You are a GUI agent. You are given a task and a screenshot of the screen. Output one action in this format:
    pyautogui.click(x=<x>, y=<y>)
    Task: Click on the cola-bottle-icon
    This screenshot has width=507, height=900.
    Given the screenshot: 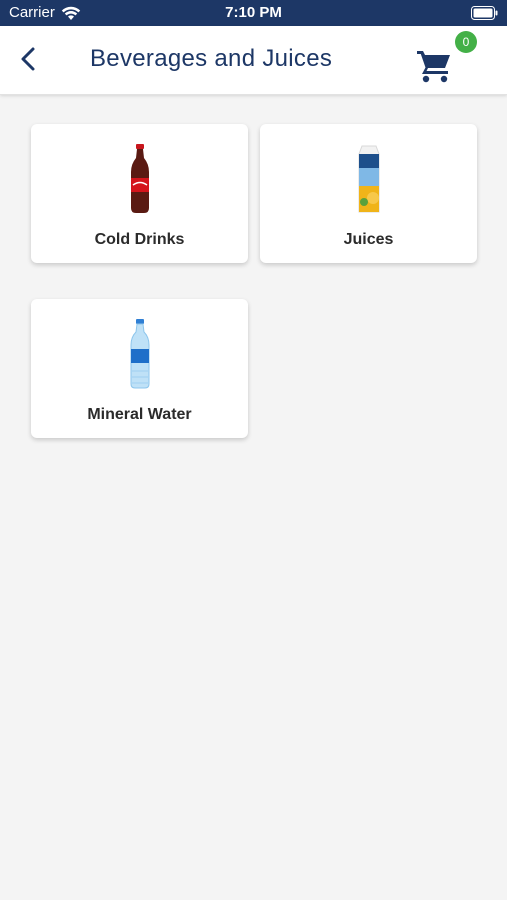 What is the action you would take?
    pyautogui.click(x=139, y=178)
    